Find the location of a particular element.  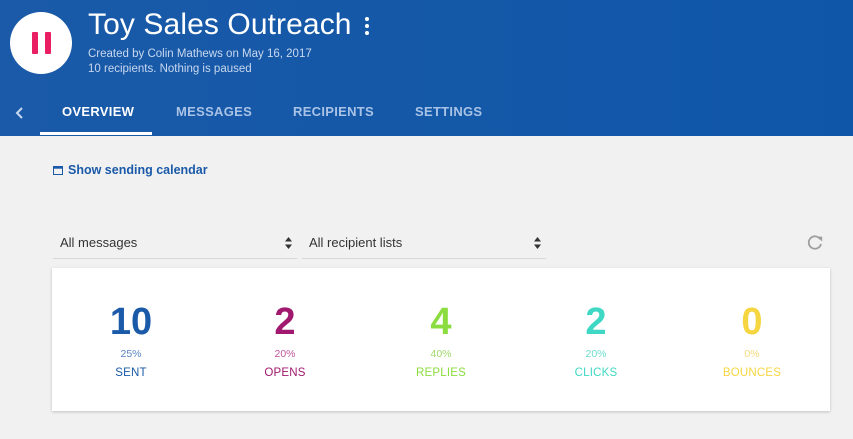

tab-settings: SETTINGS is located at coordinates (448, 111).